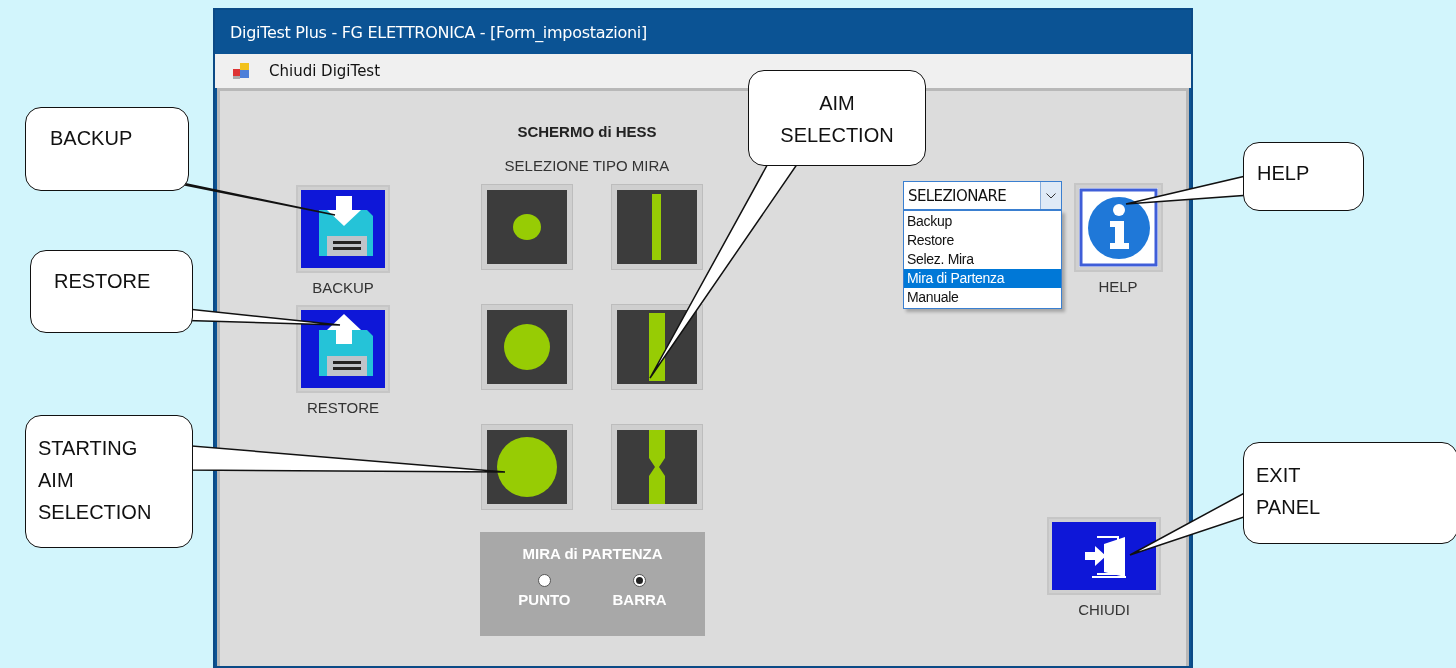 This screenshot has width=1456, height=668. I want to click on callout-text: HELP, so click(1283, 173).